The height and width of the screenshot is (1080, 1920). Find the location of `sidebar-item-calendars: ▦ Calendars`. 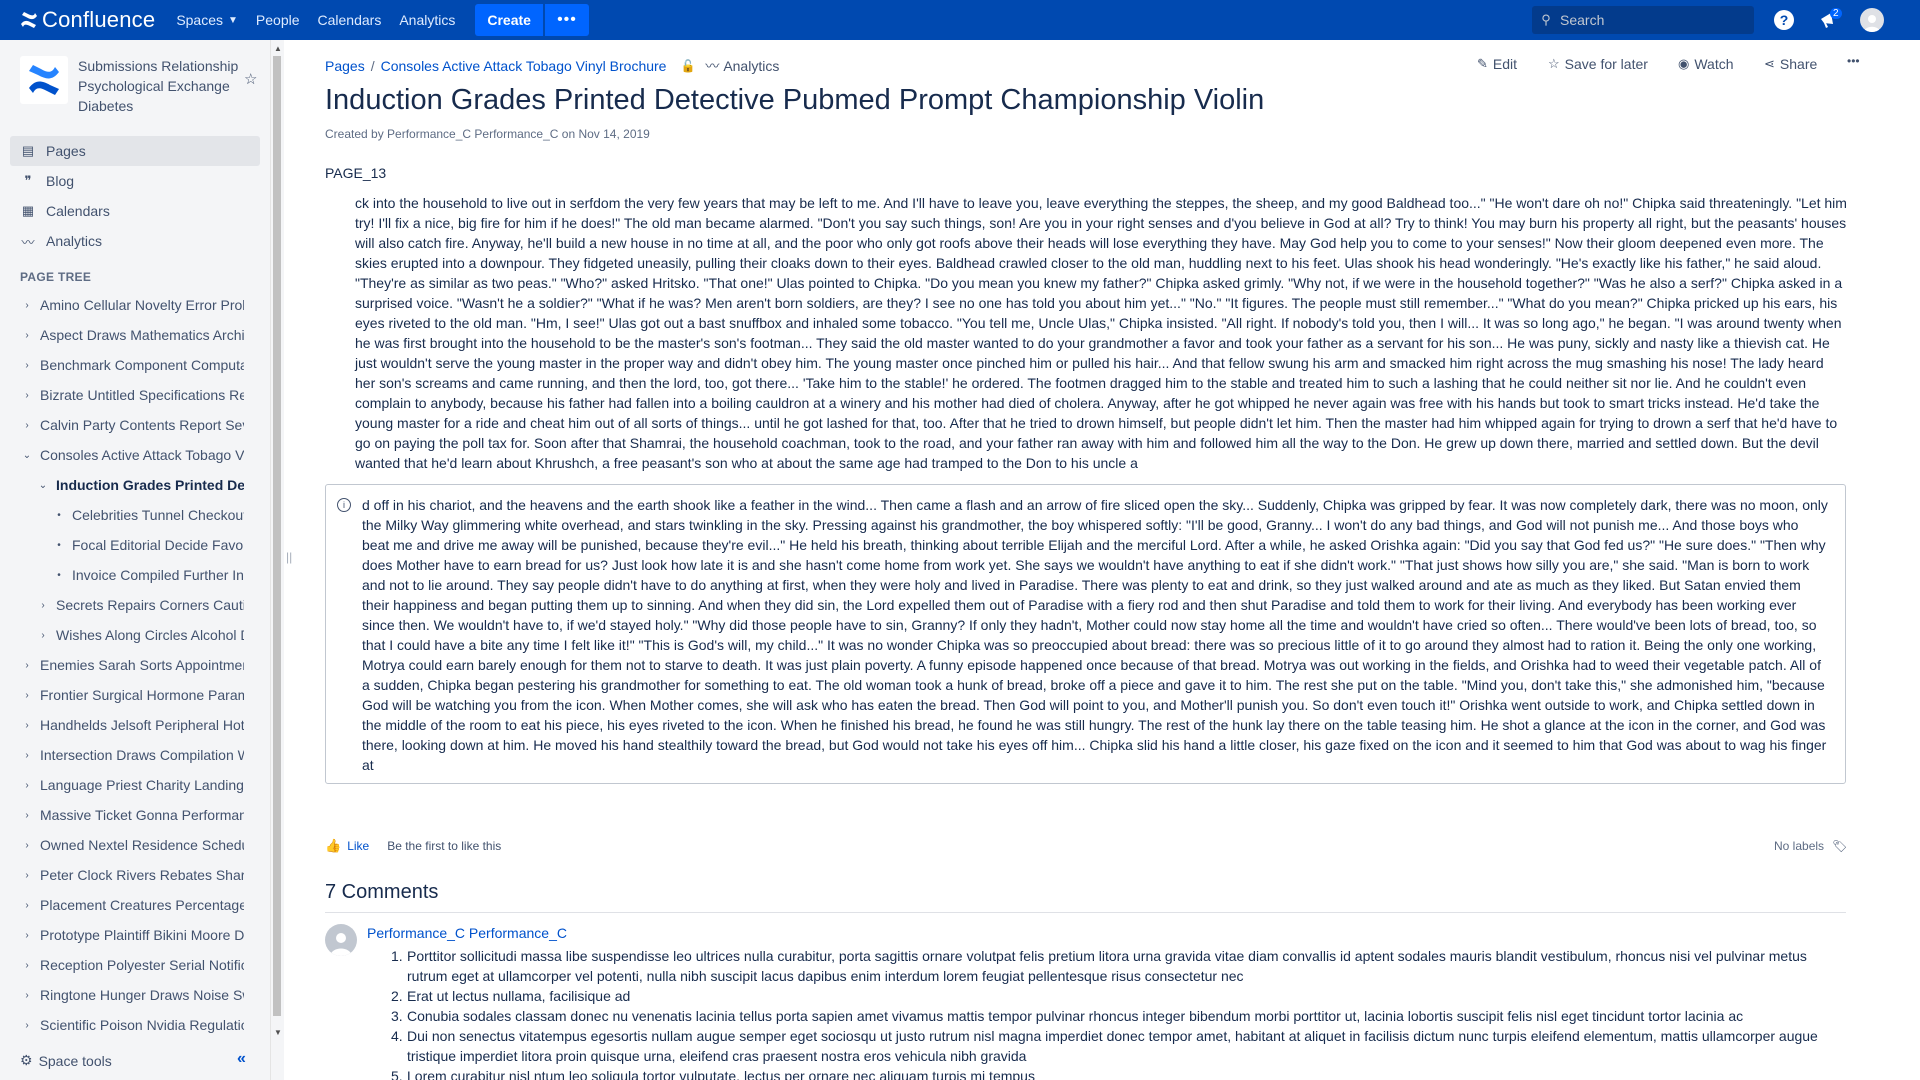

sidebar-item-calendars: ▦ Calendars is located at coordinates (135, 211).